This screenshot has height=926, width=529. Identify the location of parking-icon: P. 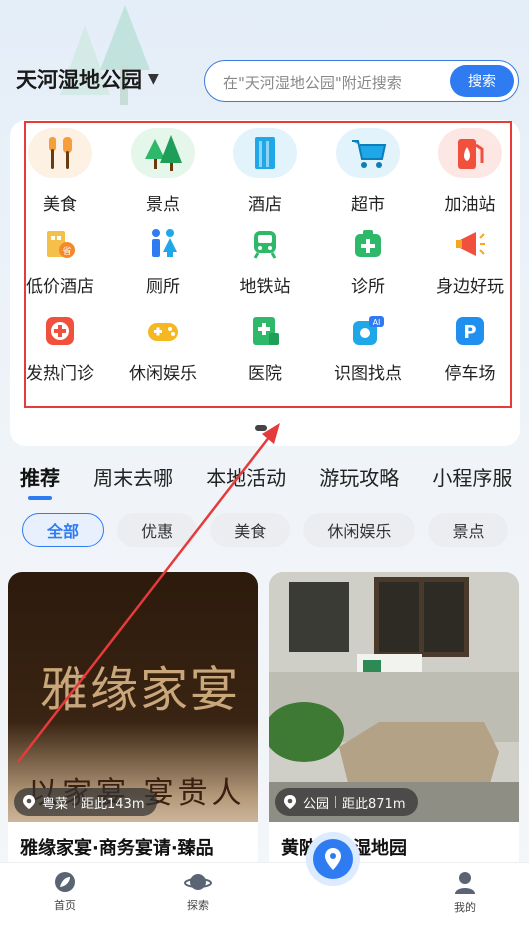
(470, 331).